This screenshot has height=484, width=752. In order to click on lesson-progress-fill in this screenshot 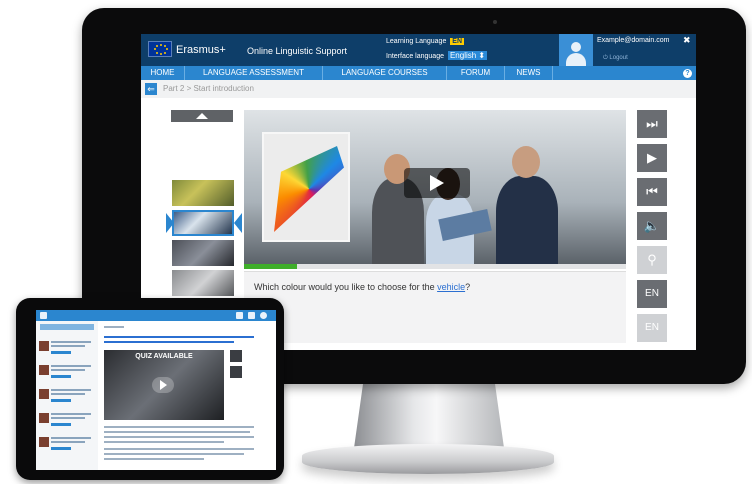, I will do `click(271, 266)`.